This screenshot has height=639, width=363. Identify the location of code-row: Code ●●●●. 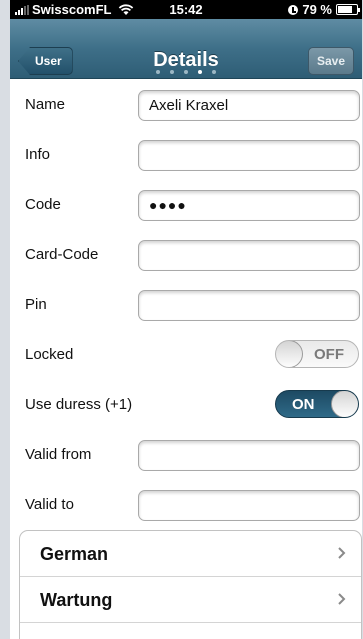
(186, 205).